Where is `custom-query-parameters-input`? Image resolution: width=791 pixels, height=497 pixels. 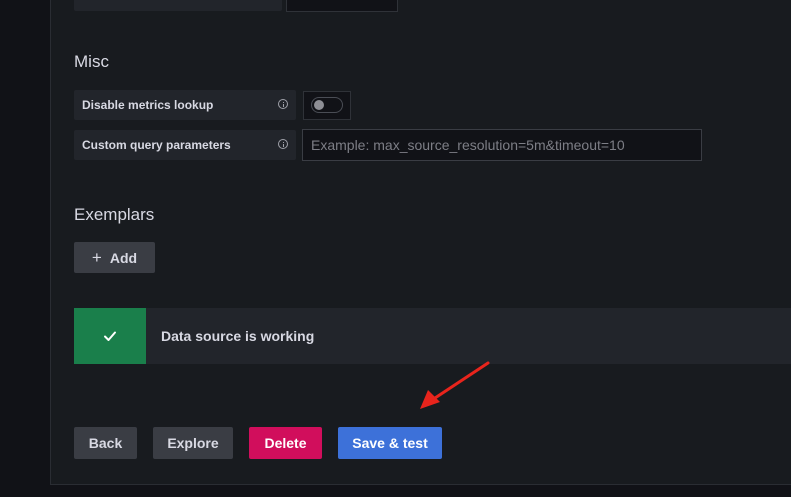 custom-query-parameters-input is located at coordinates (502, 145).